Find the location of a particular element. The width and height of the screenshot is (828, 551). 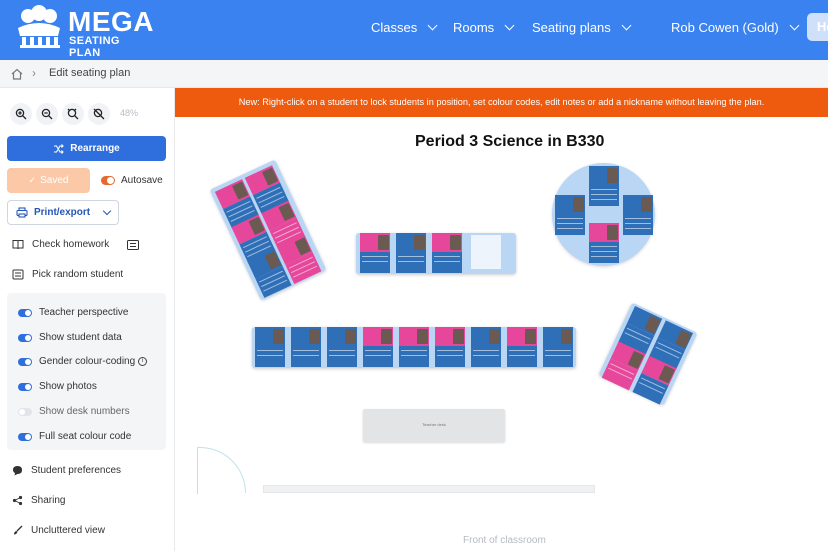

toggle-show-student-data is located at coordinates (25, 337).